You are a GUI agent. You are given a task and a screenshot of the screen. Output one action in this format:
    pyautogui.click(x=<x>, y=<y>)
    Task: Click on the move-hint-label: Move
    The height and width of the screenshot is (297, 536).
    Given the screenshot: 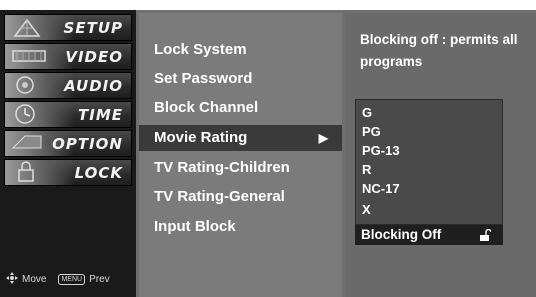 What is the action you would take?
    pyautogui.click(x=34, y=279)
    